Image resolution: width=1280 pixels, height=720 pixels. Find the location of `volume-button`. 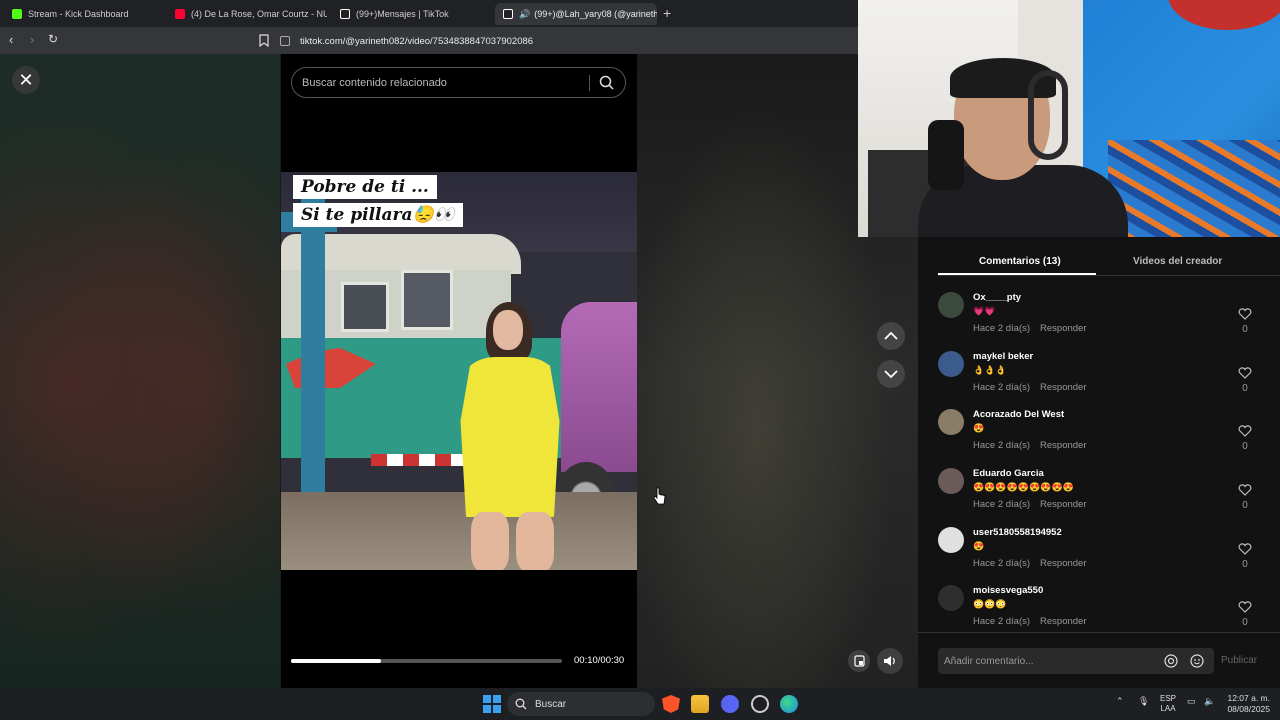

volume-button is located at coordinates (890, 661).